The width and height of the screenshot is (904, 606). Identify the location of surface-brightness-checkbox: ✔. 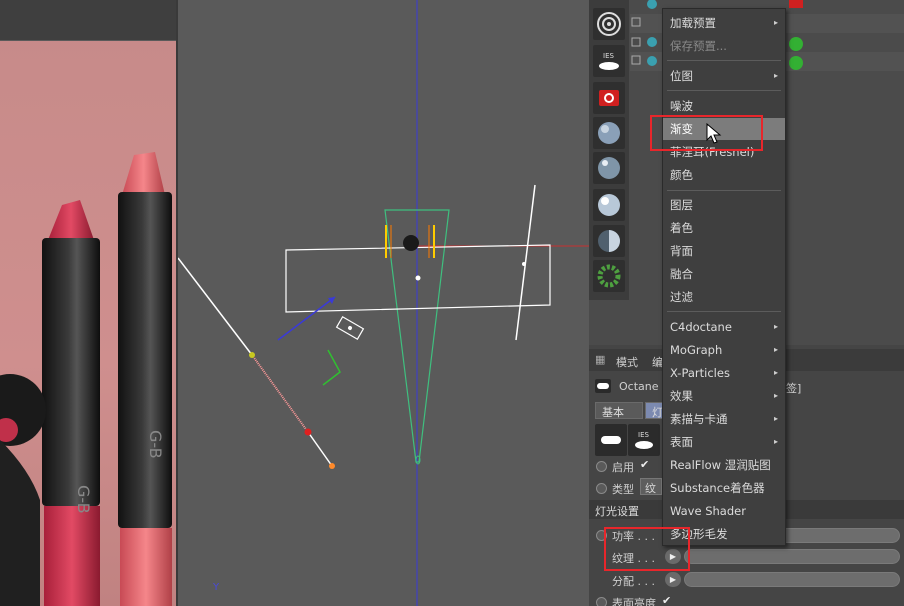
(666, 600).